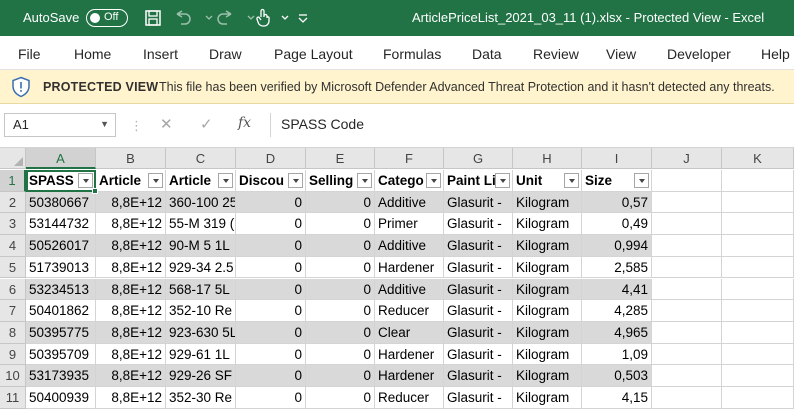  What do you see at coordinates (13, 224) in the screenshot?
I see `row-header-3: 3` at bounding box center [13, 224].